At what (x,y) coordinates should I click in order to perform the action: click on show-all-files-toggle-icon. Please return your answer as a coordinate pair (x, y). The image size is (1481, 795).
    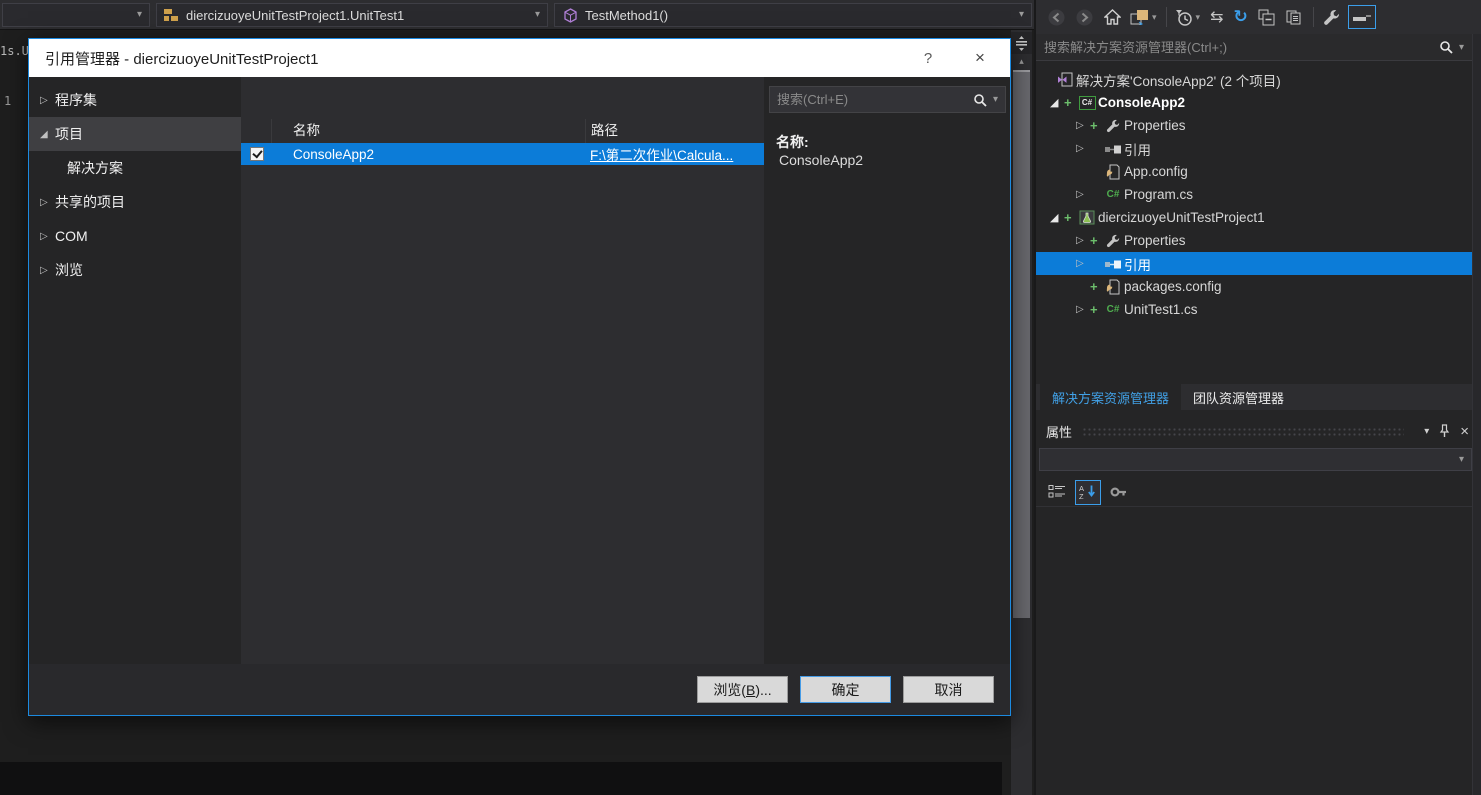
    Looking at the image, I should click on (1361, 17).